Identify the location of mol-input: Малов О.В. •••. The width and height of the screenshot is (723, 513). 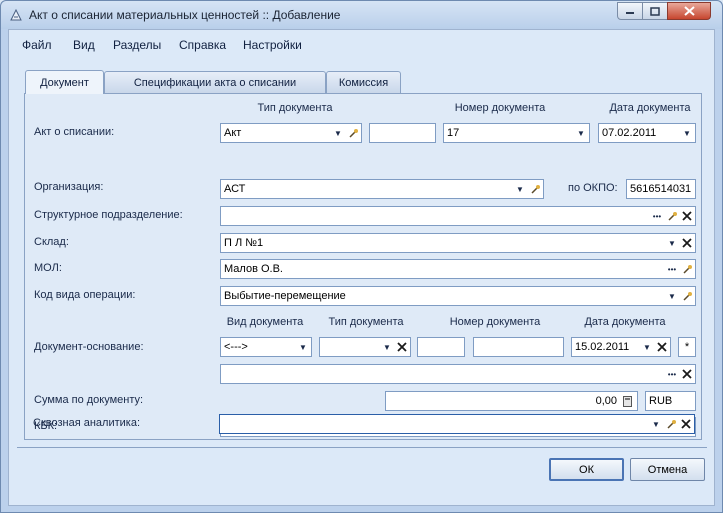
(458, 269).